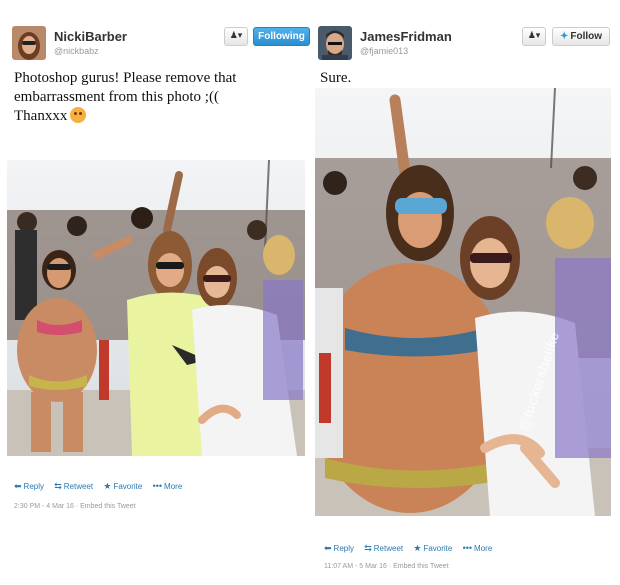 This screenshot has width=620, height=585. I want to click on tweet-text-line: Sure., so click(336, 78).